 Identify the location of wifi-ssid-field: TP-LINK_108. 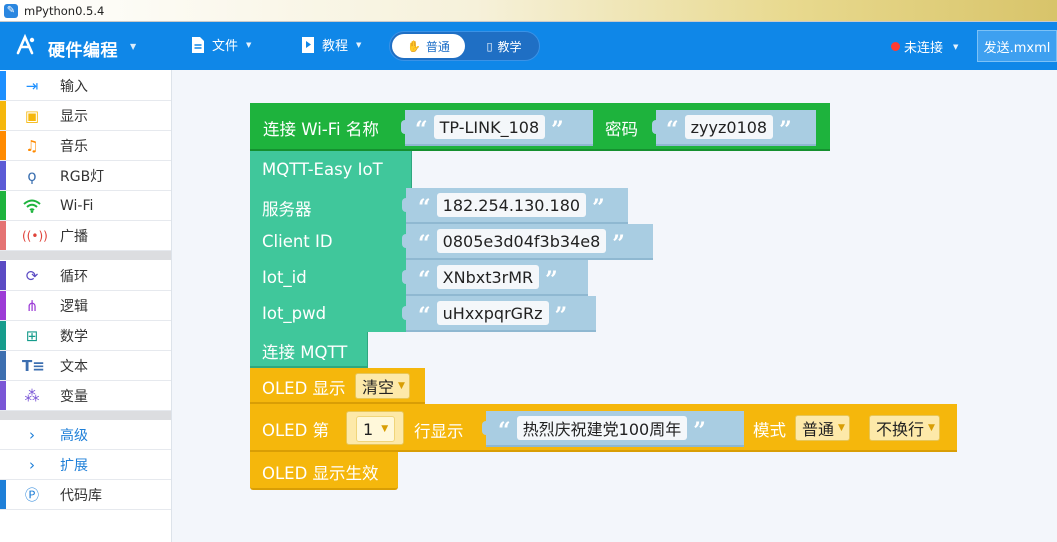
(489, 127).